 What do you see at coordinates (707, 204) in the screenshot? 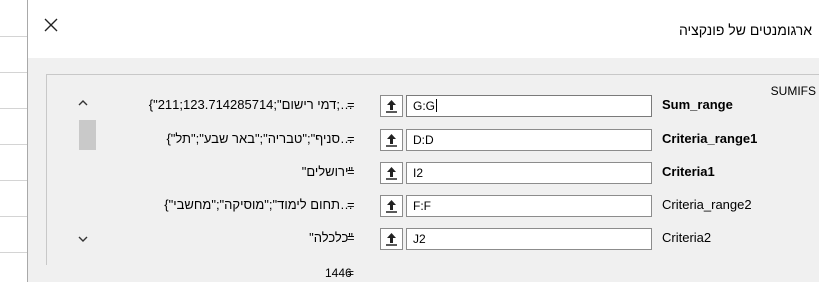
I see `argument-label-criteria-range2: Criteria_range2` at bounding box center [707, 204].